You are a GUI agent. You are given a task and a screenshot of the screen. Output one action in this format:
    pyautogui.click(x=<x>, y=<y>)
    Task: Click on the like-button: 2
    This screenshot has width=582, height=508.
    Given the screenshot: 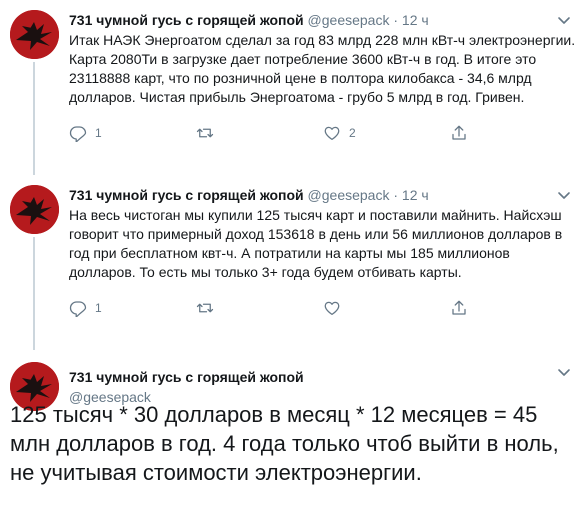 What is the action you would take?
    pyautogui.click(x=386, y=133)
    